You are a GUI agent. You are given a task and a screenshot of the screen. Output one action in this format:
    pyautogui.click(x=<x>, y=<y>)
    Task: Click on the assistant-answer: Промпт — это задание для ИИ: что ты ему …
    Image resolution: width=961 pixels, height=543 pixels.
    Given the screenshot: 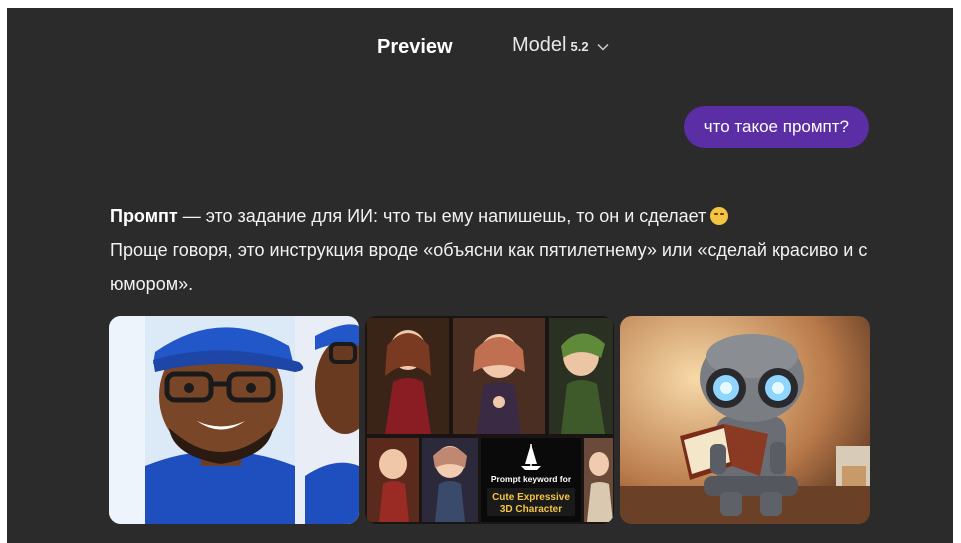 What is the action you would take?
    pyautogui.click(x=490, y=250)
    